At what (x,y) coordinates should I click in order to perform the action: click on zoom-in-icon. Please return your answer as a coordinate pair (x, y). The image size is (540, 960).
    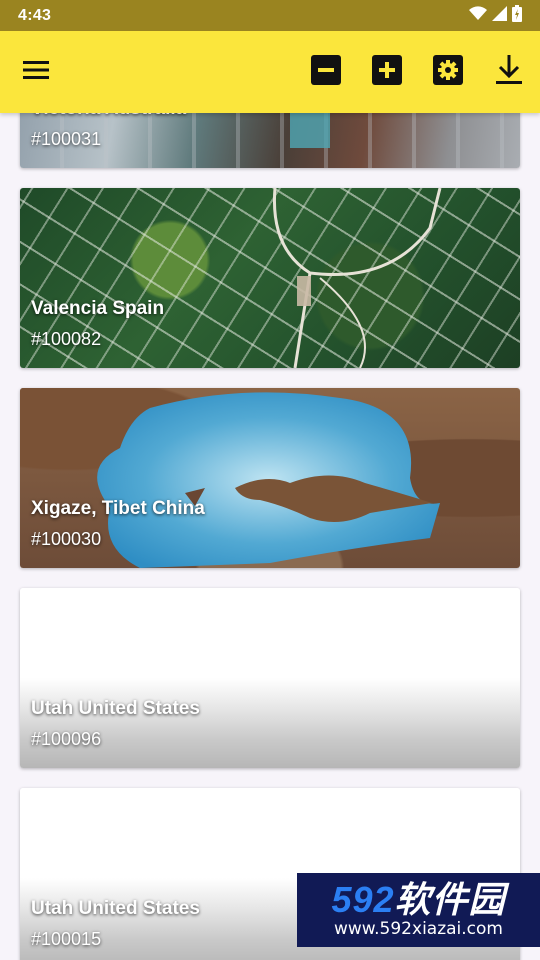
    Looking at the image, I should click on (387, 72).